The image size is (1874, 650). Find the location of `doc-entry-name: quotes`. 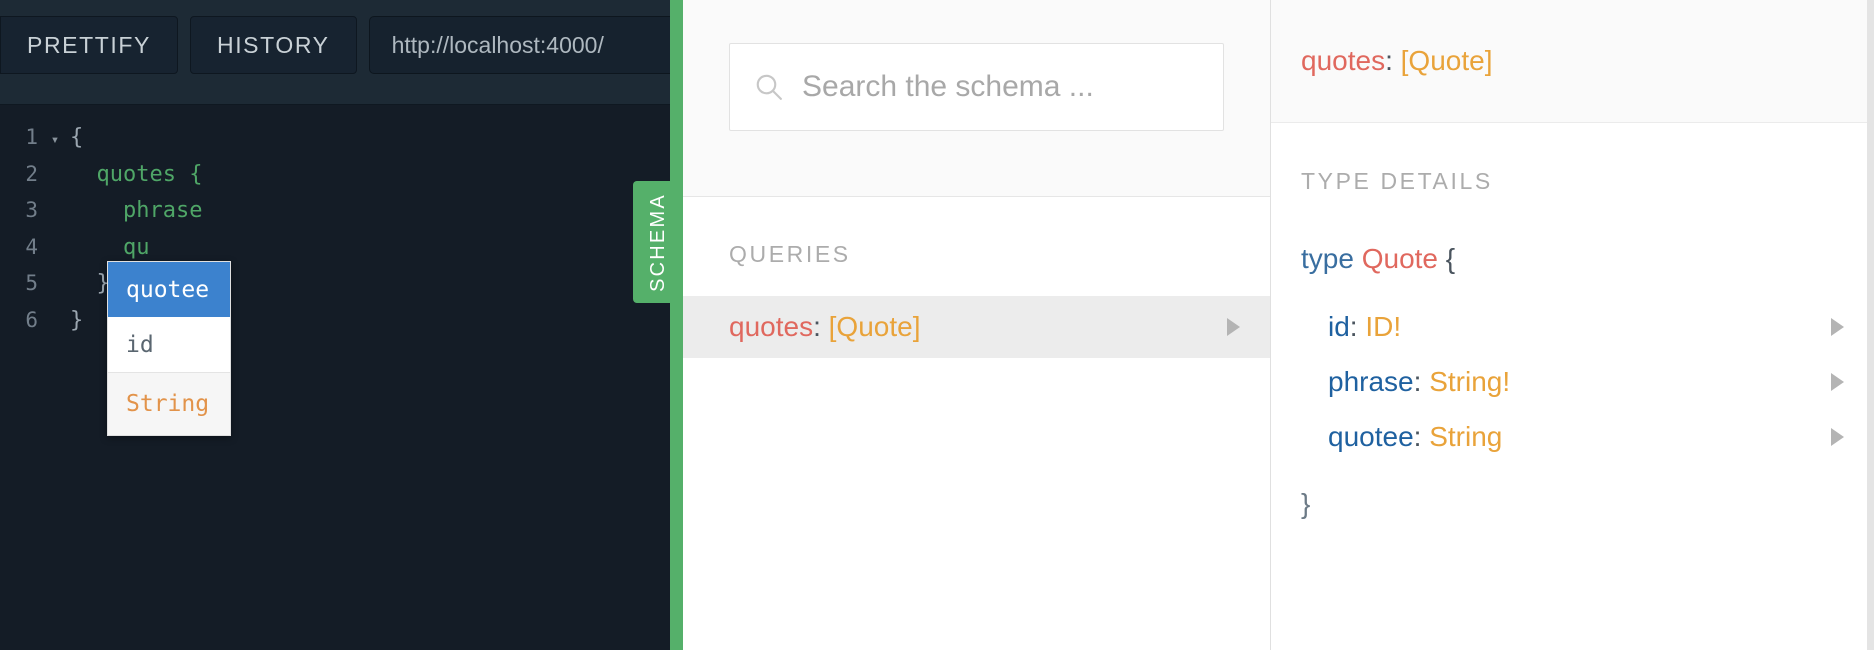

doc-entry-name: quotes is located at coordinates (771, 326).